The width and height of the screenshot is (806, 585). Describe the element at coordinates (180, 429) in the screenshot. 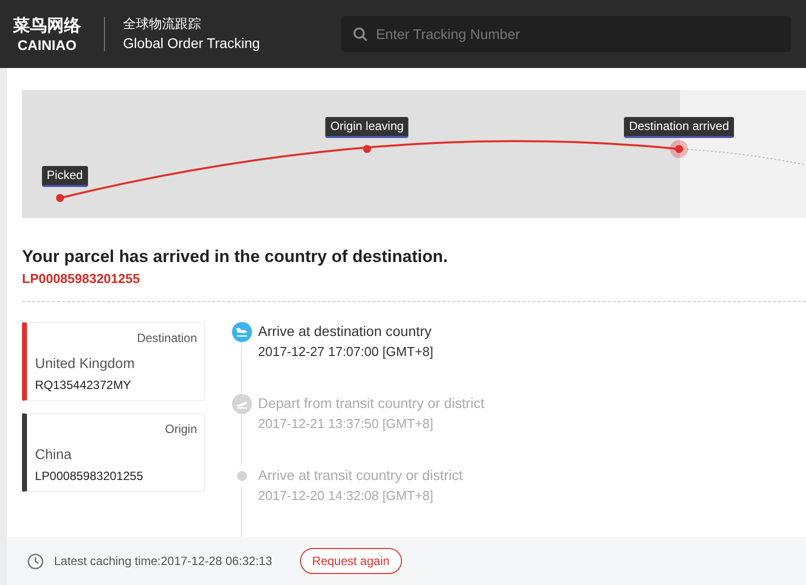

I see `card-label: Origin` at that location.